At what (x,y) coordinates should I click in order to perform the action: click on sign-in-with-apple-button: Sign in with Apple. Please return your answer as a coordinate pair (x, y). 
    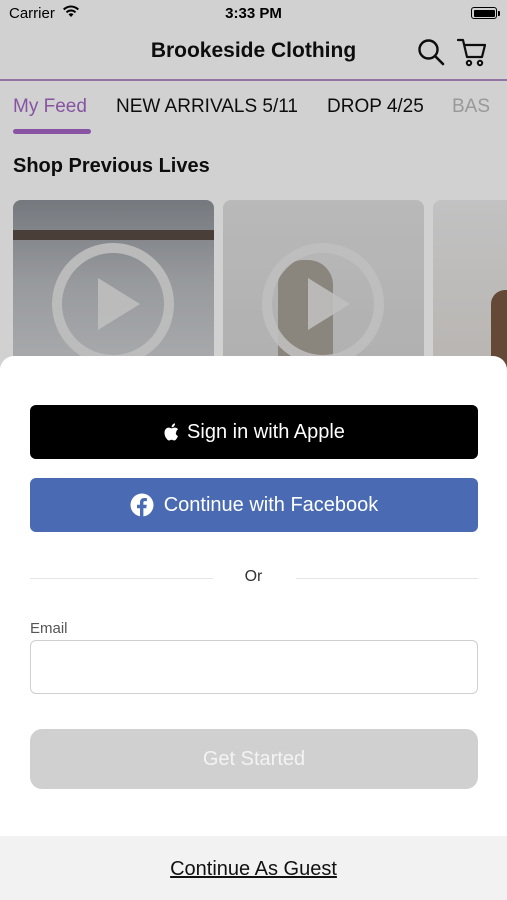
    Looking at the image, I should click on (254, 432).